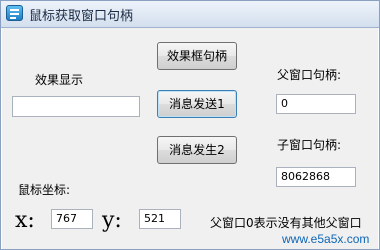 This screenshot has width=380, height=250. What do you see at coordinates (14, 13) in the screenshot?
I see `app-window-icon` at bounding box center [14, 13].